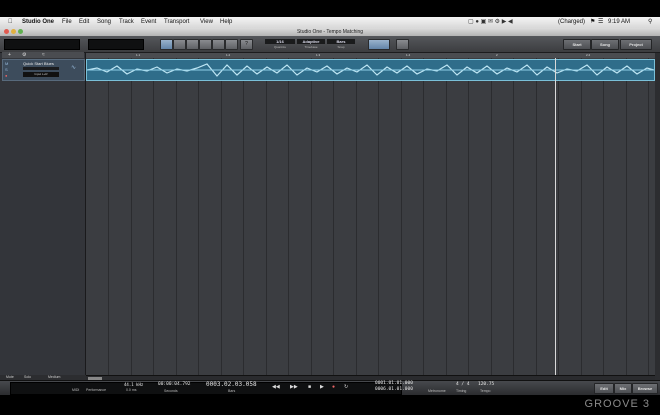  I want to click on menu-edit: Edit, so click(84, 22).